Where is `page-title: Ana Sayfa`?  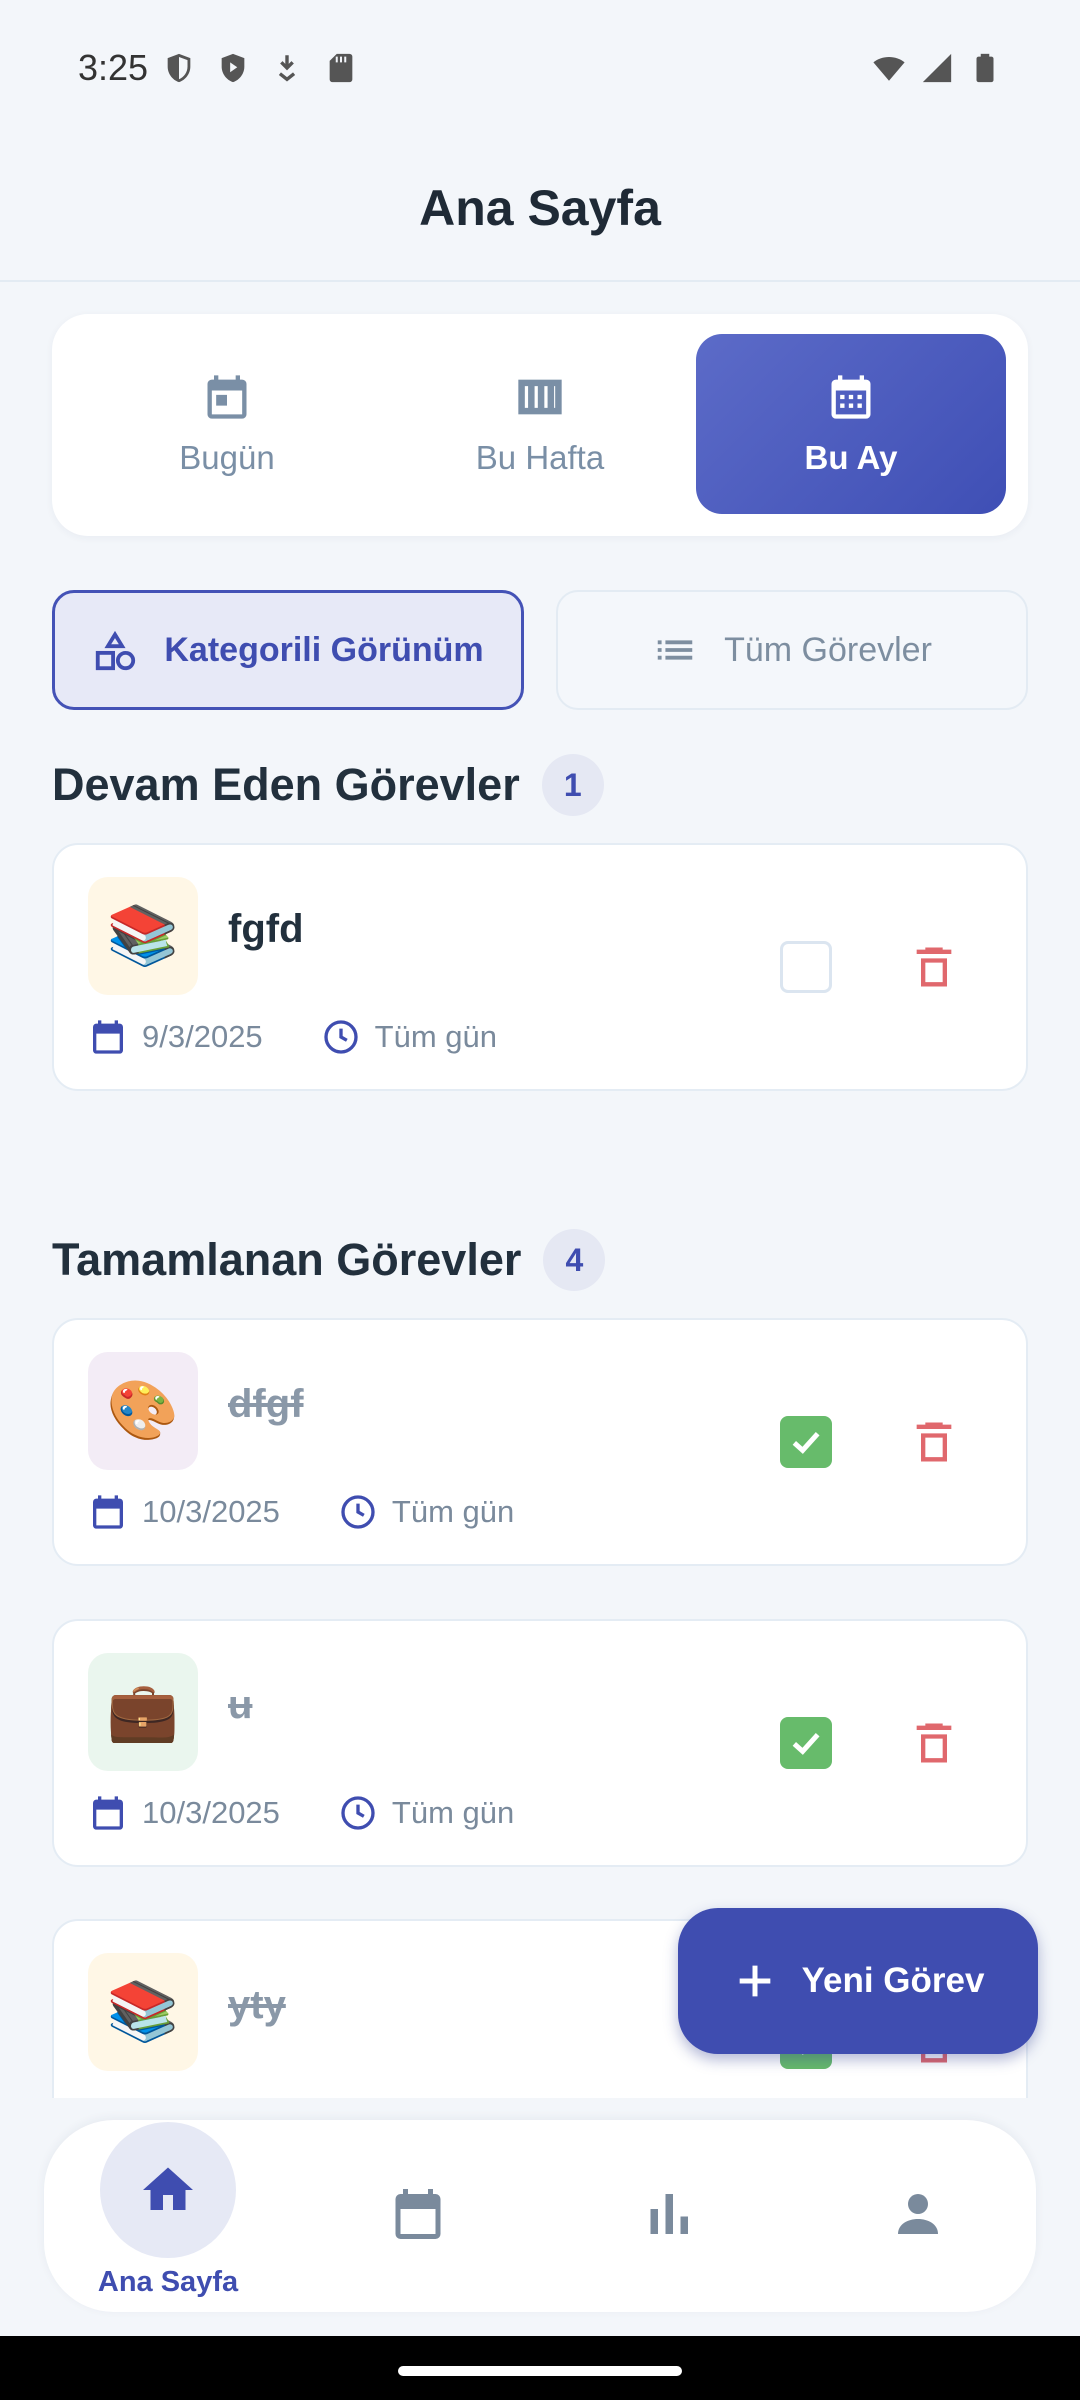
page-title: Ana Sayfa is located at coordinates (540, 208).